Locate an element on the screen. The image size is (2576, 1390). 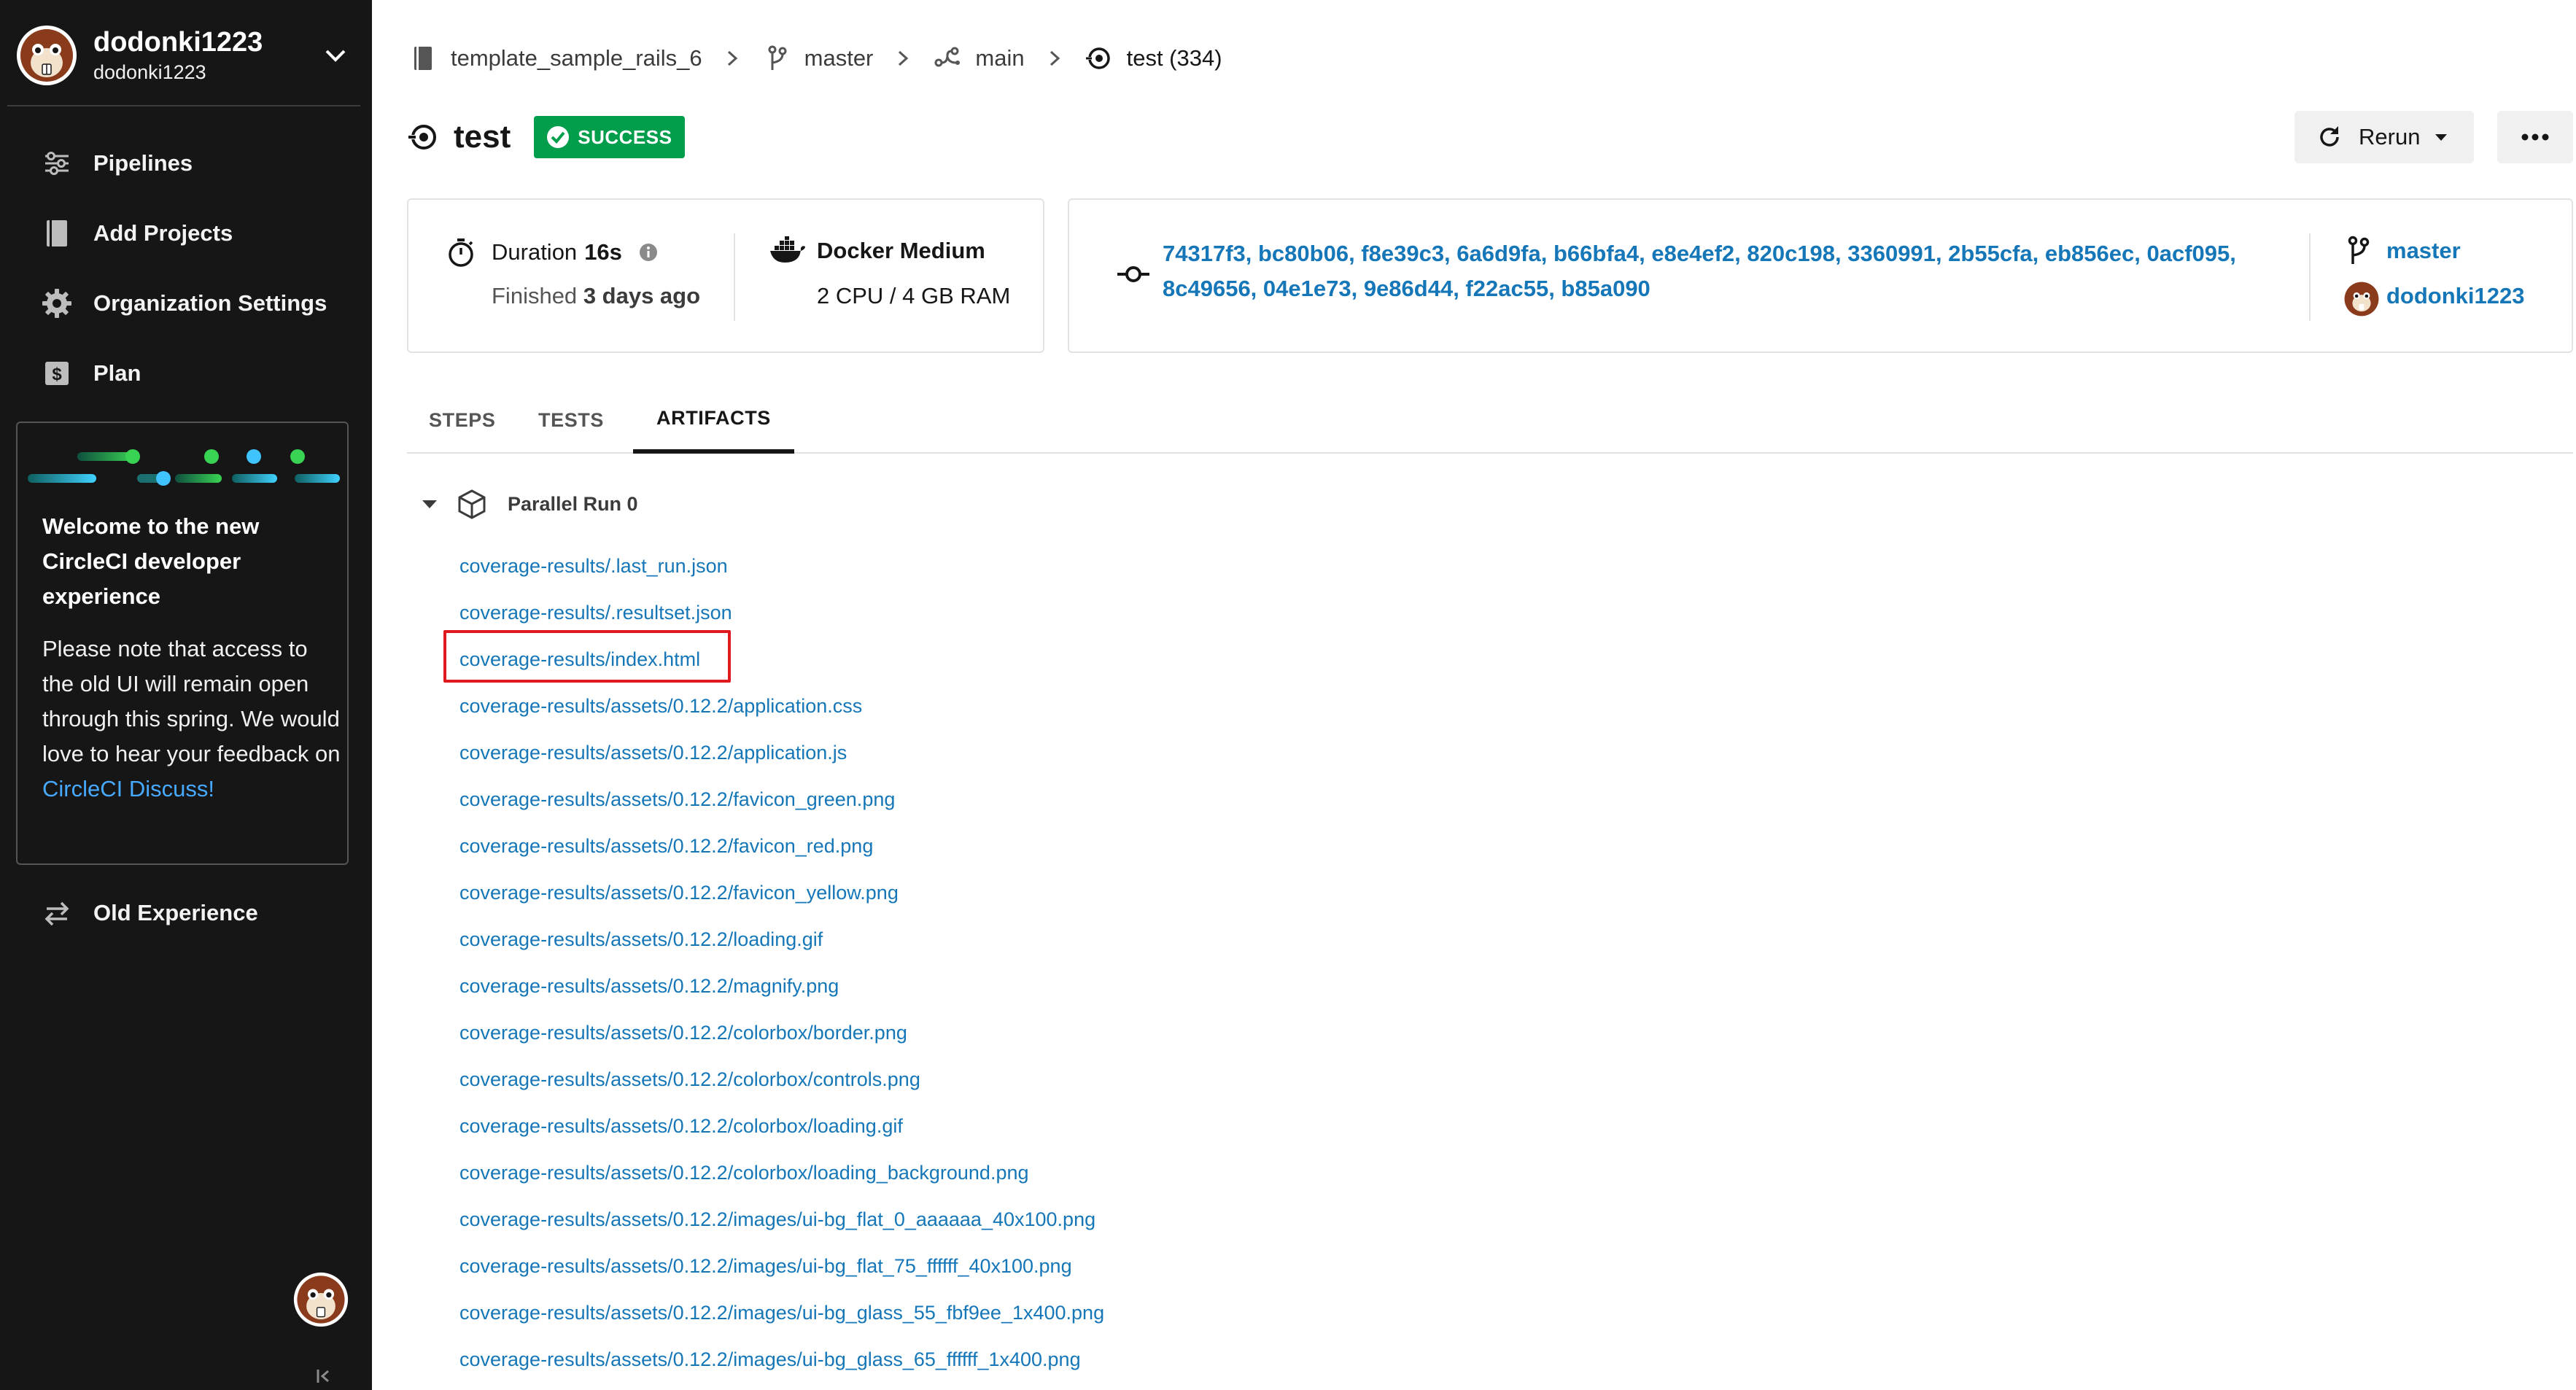
tab-artifacts: ARTIFACTS is located at coordinates (714, 420).